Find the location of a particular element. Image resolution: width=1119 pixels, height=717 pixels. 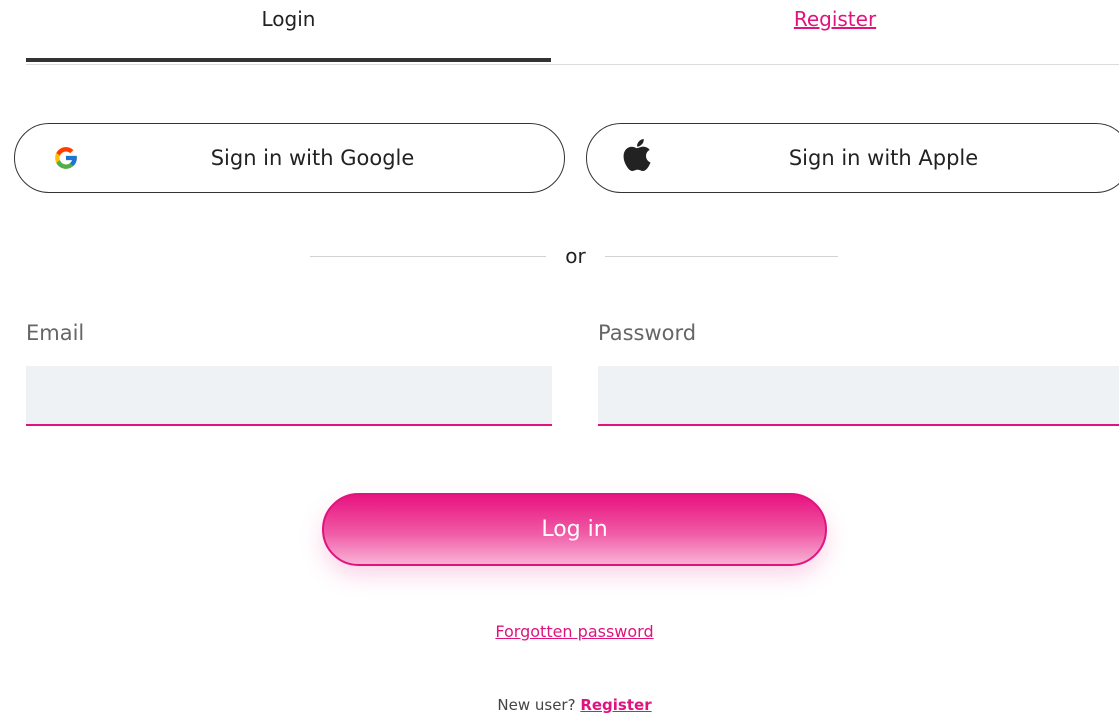

email-label: Email is located at coordinates (55, 333).